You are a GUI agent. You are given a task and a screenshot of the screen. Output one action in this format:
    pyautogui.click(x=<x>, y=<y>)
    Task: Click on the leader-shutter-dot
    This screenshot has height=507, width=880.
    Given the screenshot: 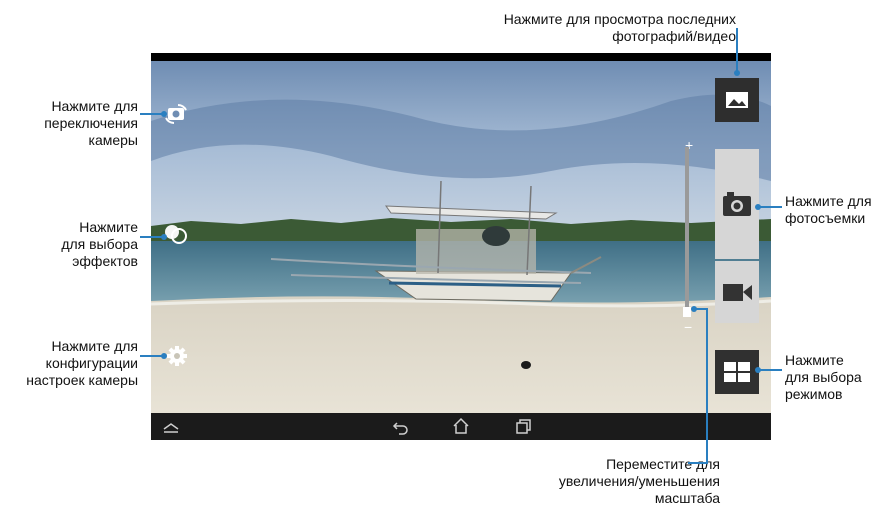 What is the action you would take?
    pyautogui.click(x=758, y=207)
    